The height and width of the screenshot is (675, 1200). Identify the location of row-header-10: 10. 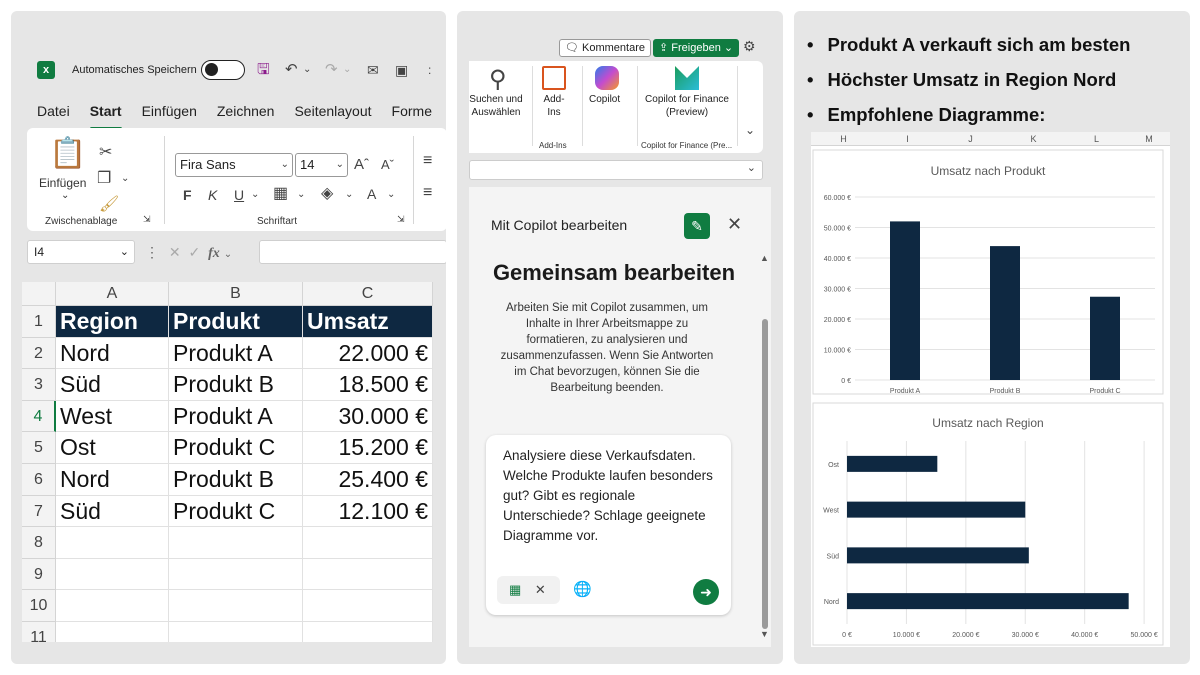
(39, 606).